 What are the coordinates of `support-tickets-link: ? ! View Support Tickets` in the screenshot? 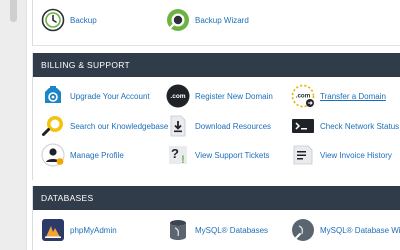 It's located at (218, 155).